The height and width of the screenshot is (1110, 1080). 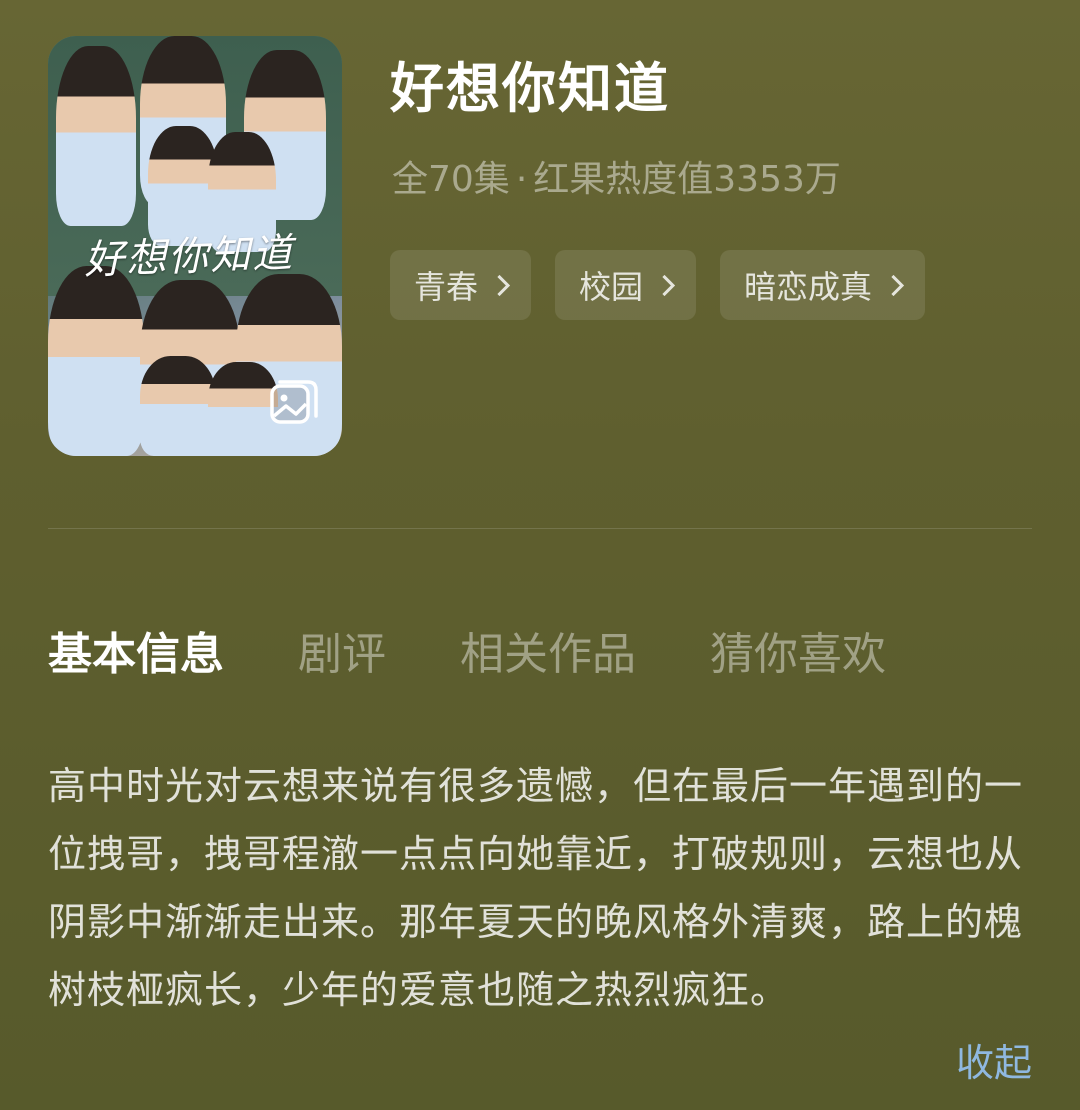 I want to click on heat-value: 红果热度值3353万, so click(x=687, y=179).